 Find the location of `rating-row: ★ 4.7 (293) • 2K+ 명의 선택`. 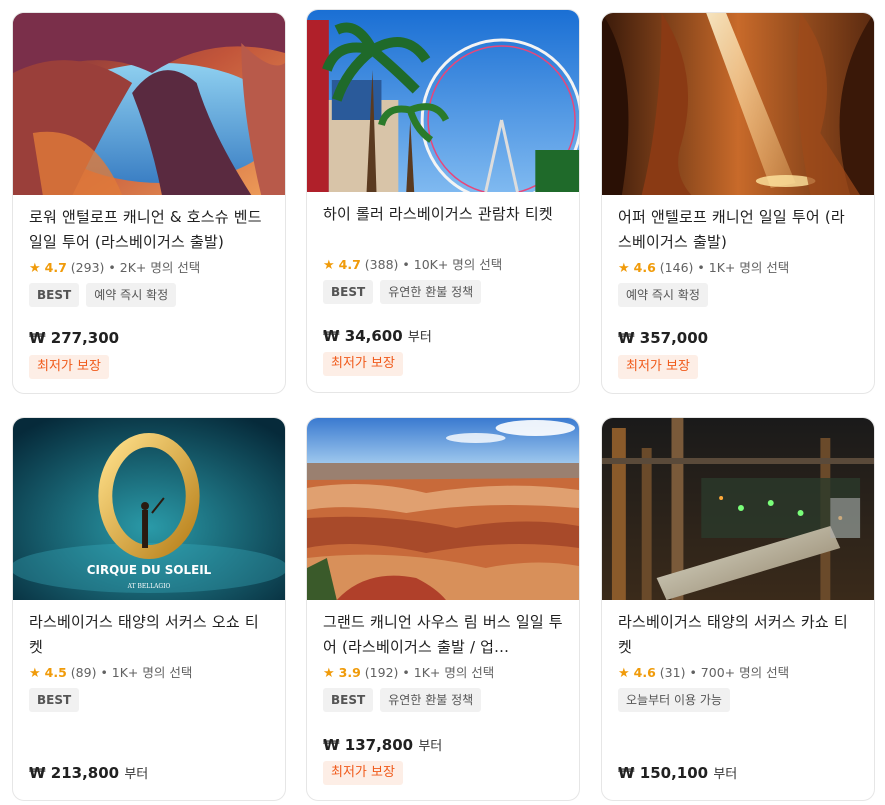

rating-row: ★ 4.7 (293) • 2K+ 명의 선택 is located at coordinates (149, 268).